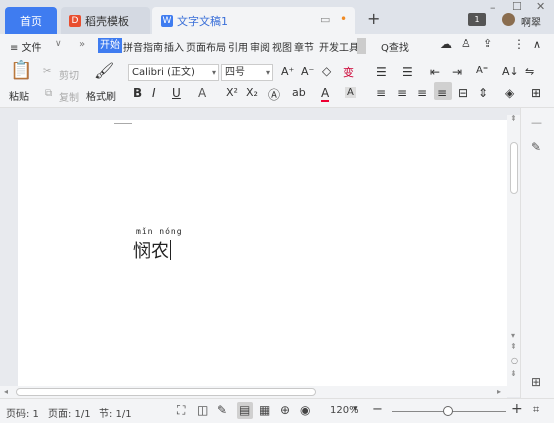 Image resolution: width=554 pixels, height=423 pixels. Describe the element at coordinates (325, 19) in the screenshot. I see `screen-icon: ▭` at that location.